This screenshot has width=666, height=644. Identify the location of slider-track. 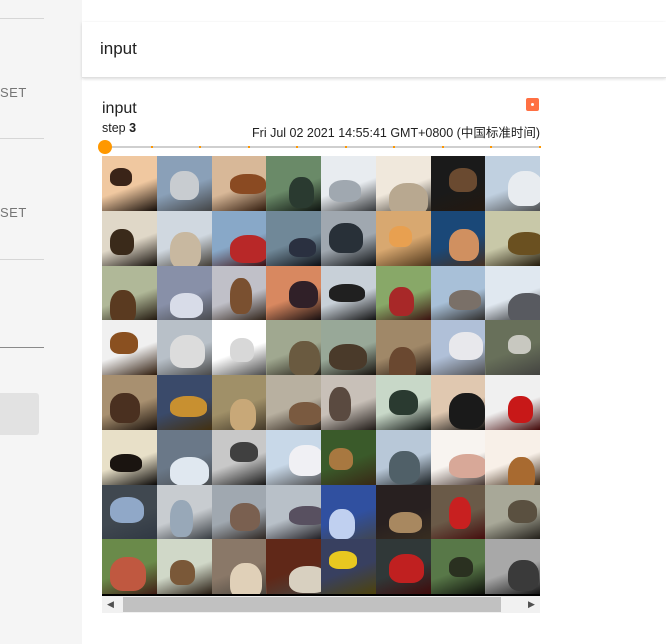
(321, 147).